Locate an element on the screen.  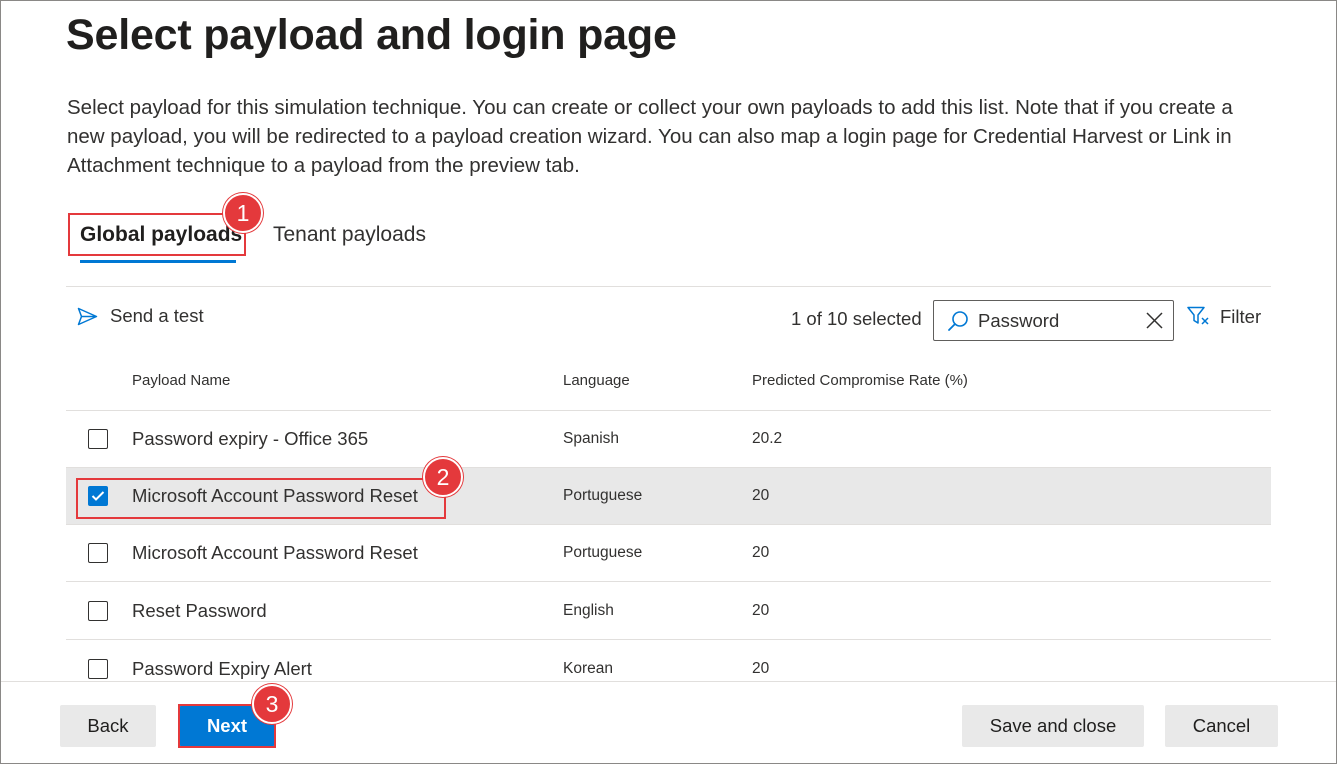
payload-language: Korean is located at coordinates (588, 668).